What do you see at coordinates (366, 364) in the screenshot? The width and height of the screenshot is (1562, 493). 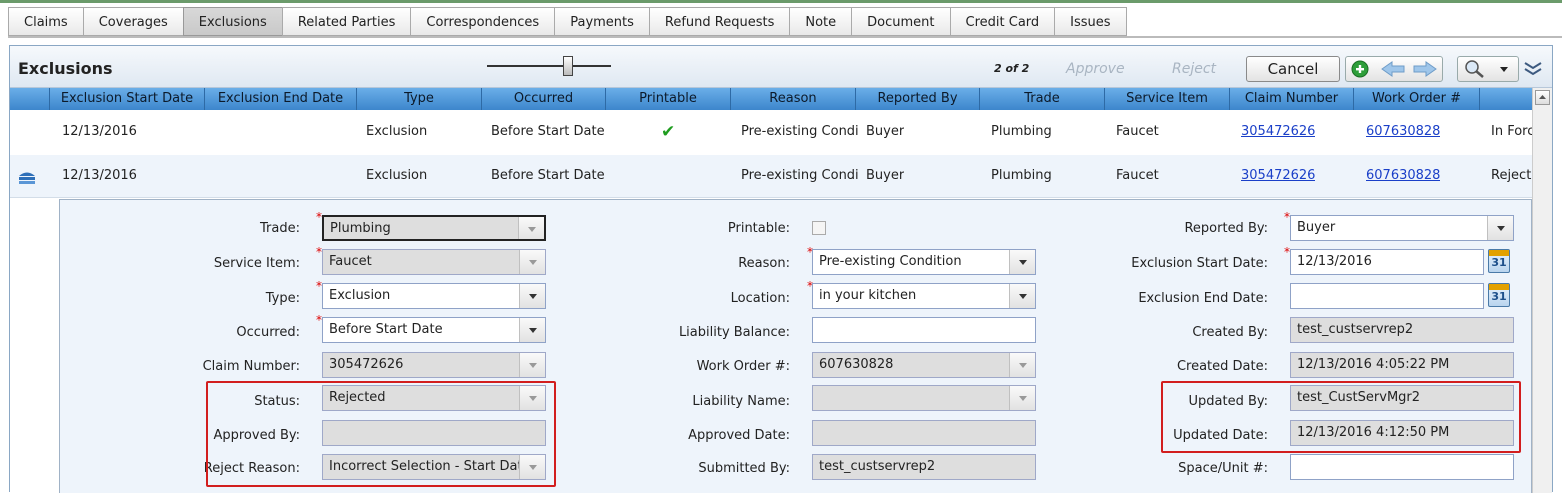 I see `claim-number-value: 305472626` at bounding box center [366, 364].